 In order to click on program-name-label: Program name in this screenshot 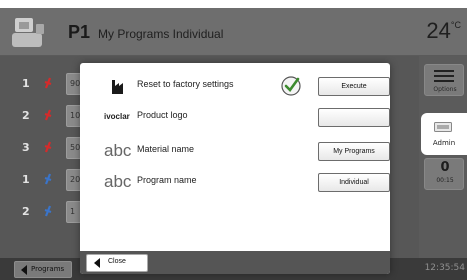, I will do `click(167, 180)`.